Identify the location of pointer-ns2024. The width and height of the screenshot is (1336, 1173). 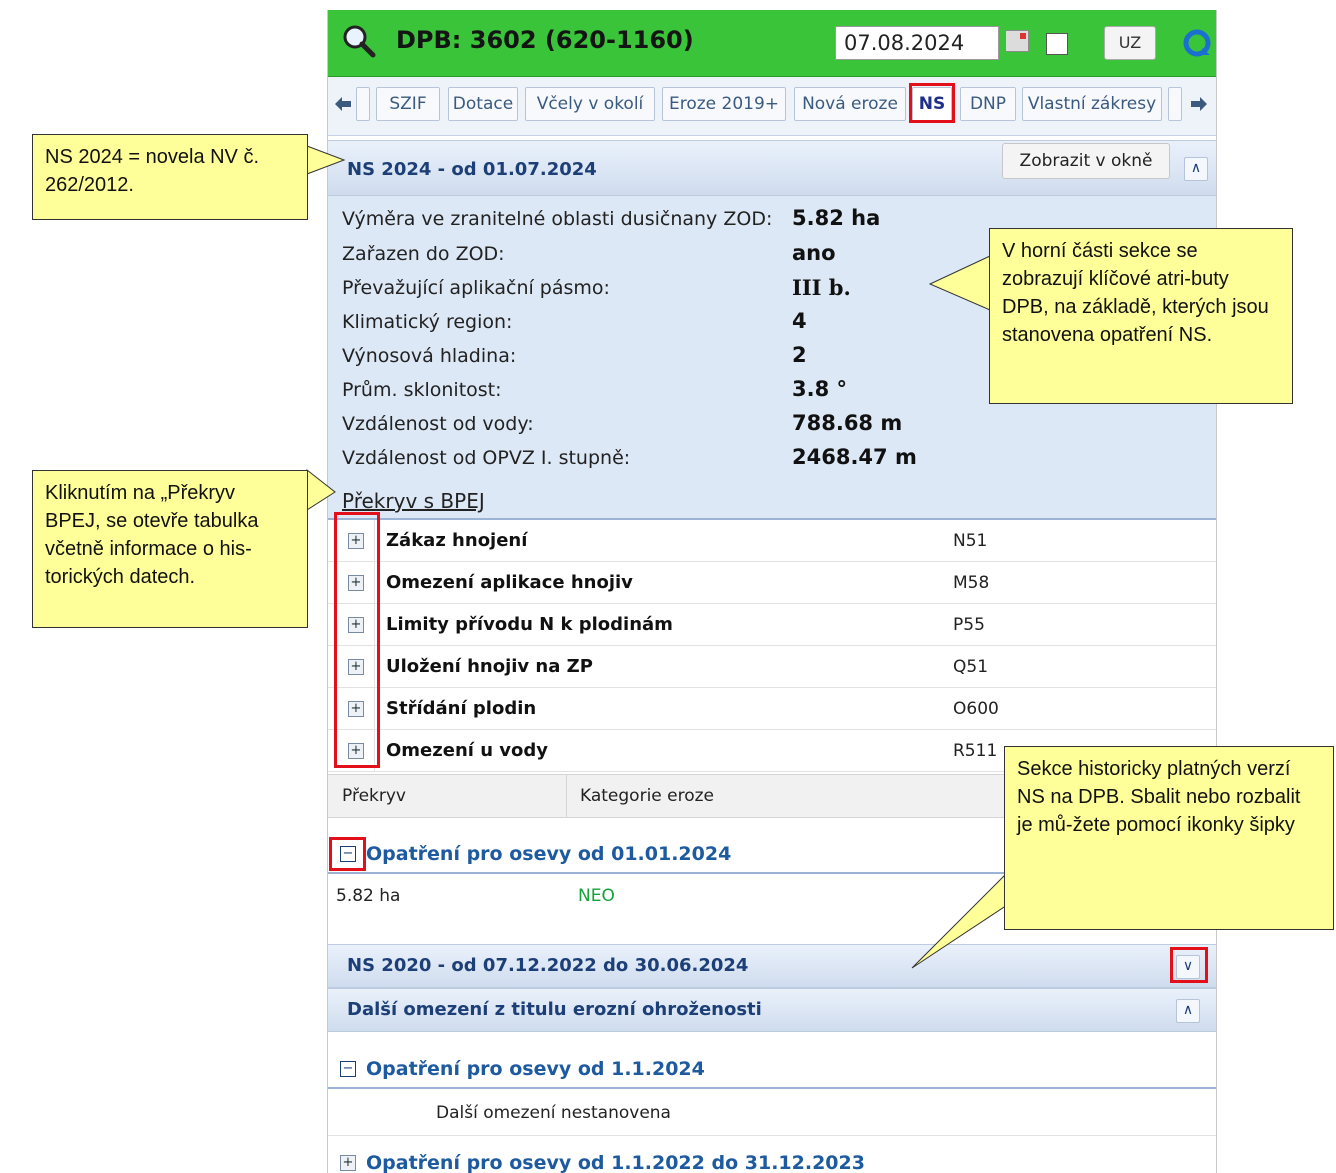
(326, 160).